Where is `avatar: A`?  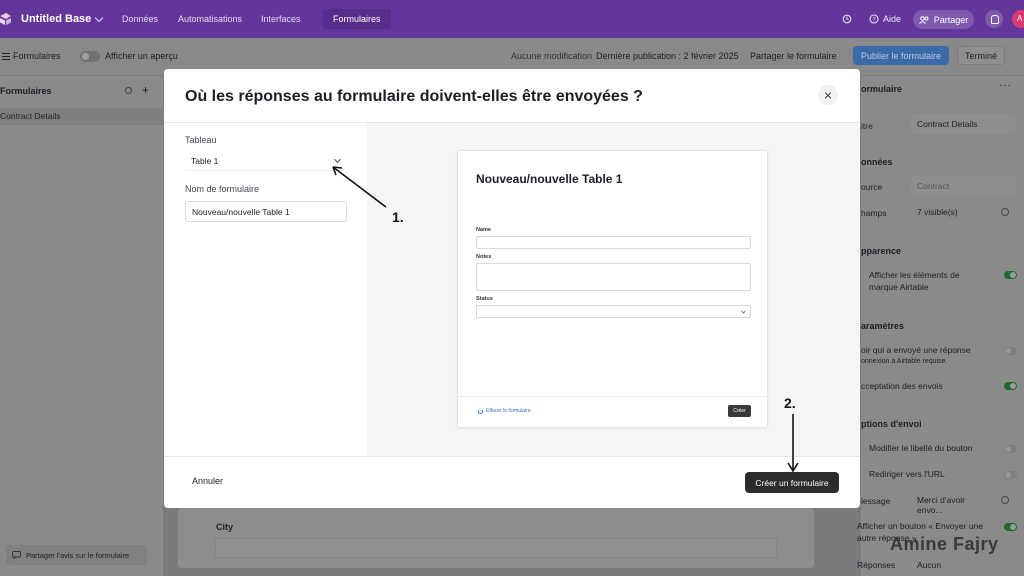
avatar: A is located at coordinates (1018, 19).